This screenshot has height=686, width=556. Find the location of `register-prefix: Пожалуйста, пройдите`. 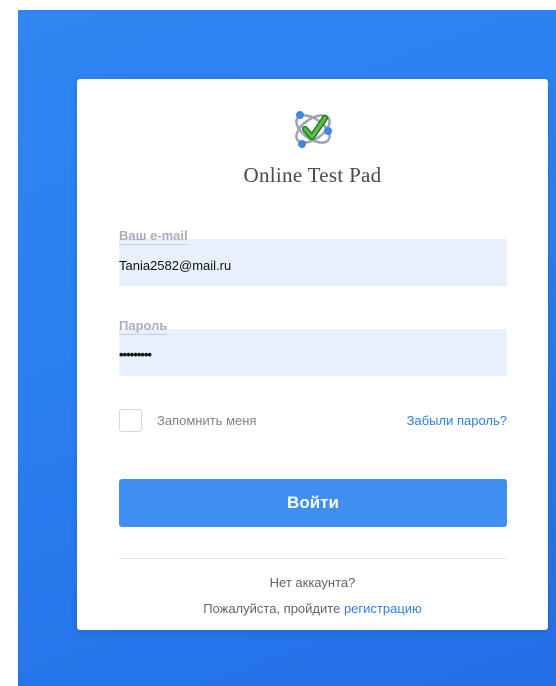

register-prefix: Пожалуйста, пройдите is located at coordinates (272, 608).